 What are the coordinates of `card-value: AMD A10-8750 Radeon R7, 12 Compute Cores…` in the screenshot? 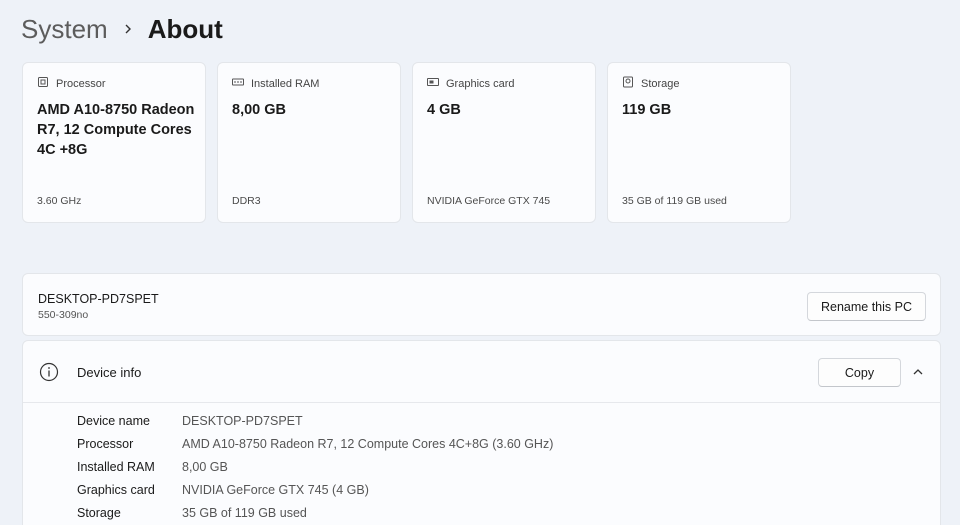 It's located at (116, 130).